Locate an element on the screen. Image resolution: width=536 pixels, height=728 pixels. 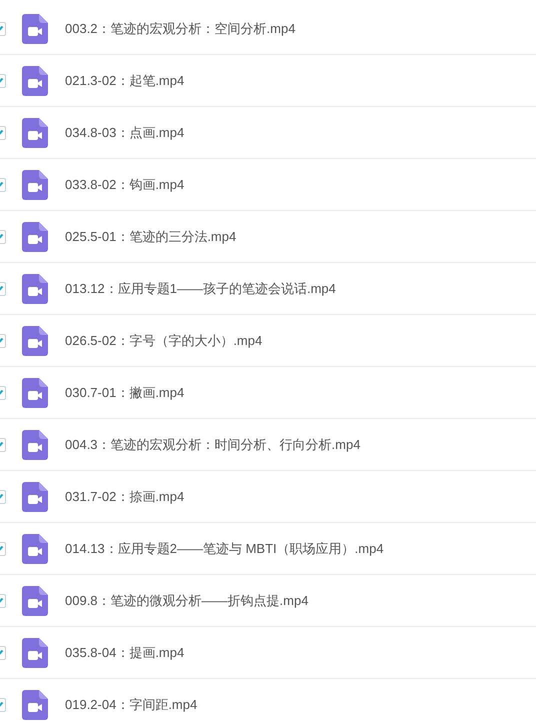
file-name: 004.3：笔迹的宏观分析：时间分析、行向分析.mp4 is located at coordinates (212, 444).